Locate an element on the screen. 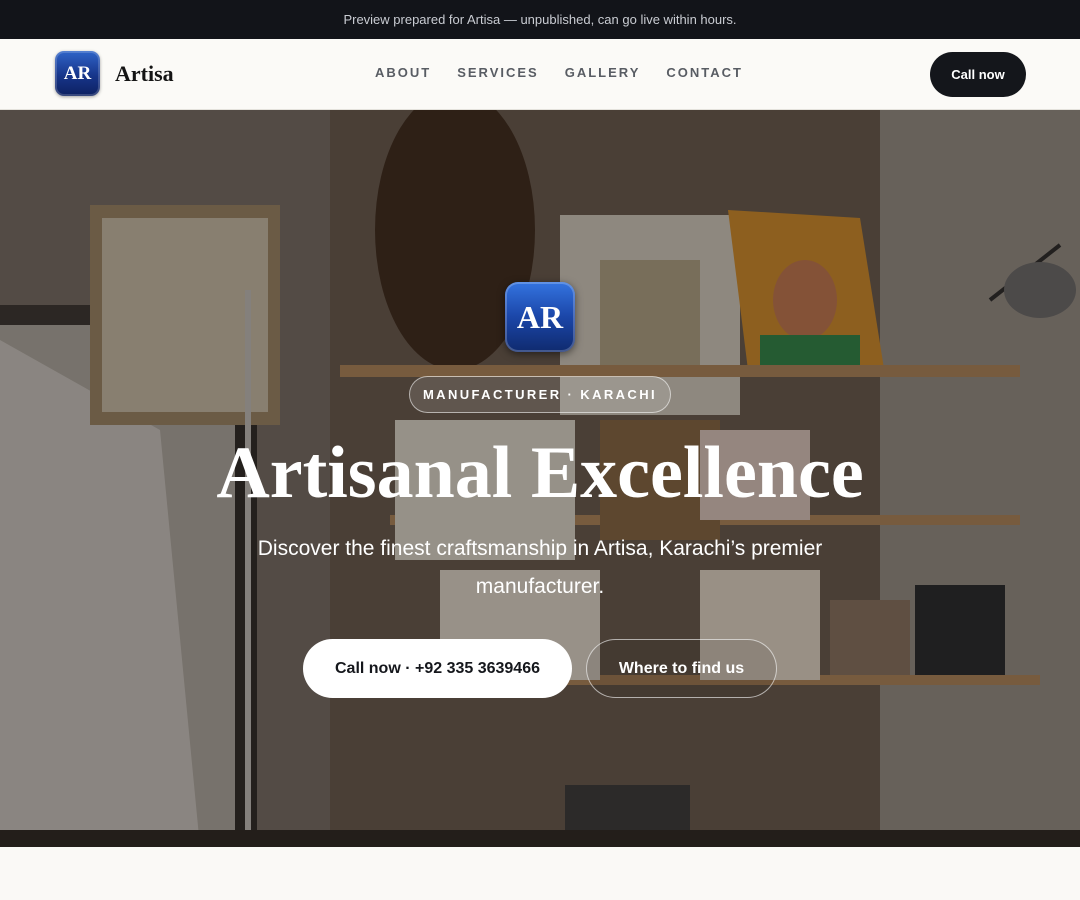  brand-logo: AR is located at coordinates (77, 73).